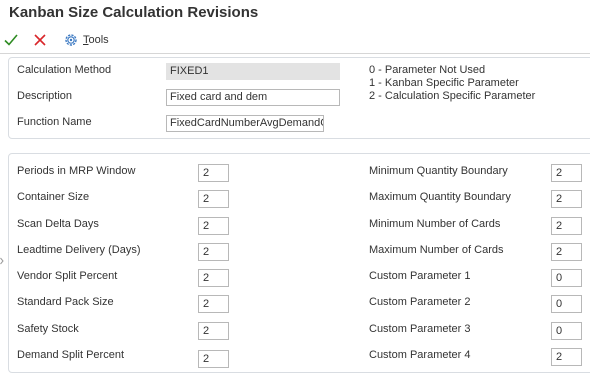  Describe the element at coordinates (213, 304) in the screenshot. I see `standard-pack-size-input: 2` at that location.